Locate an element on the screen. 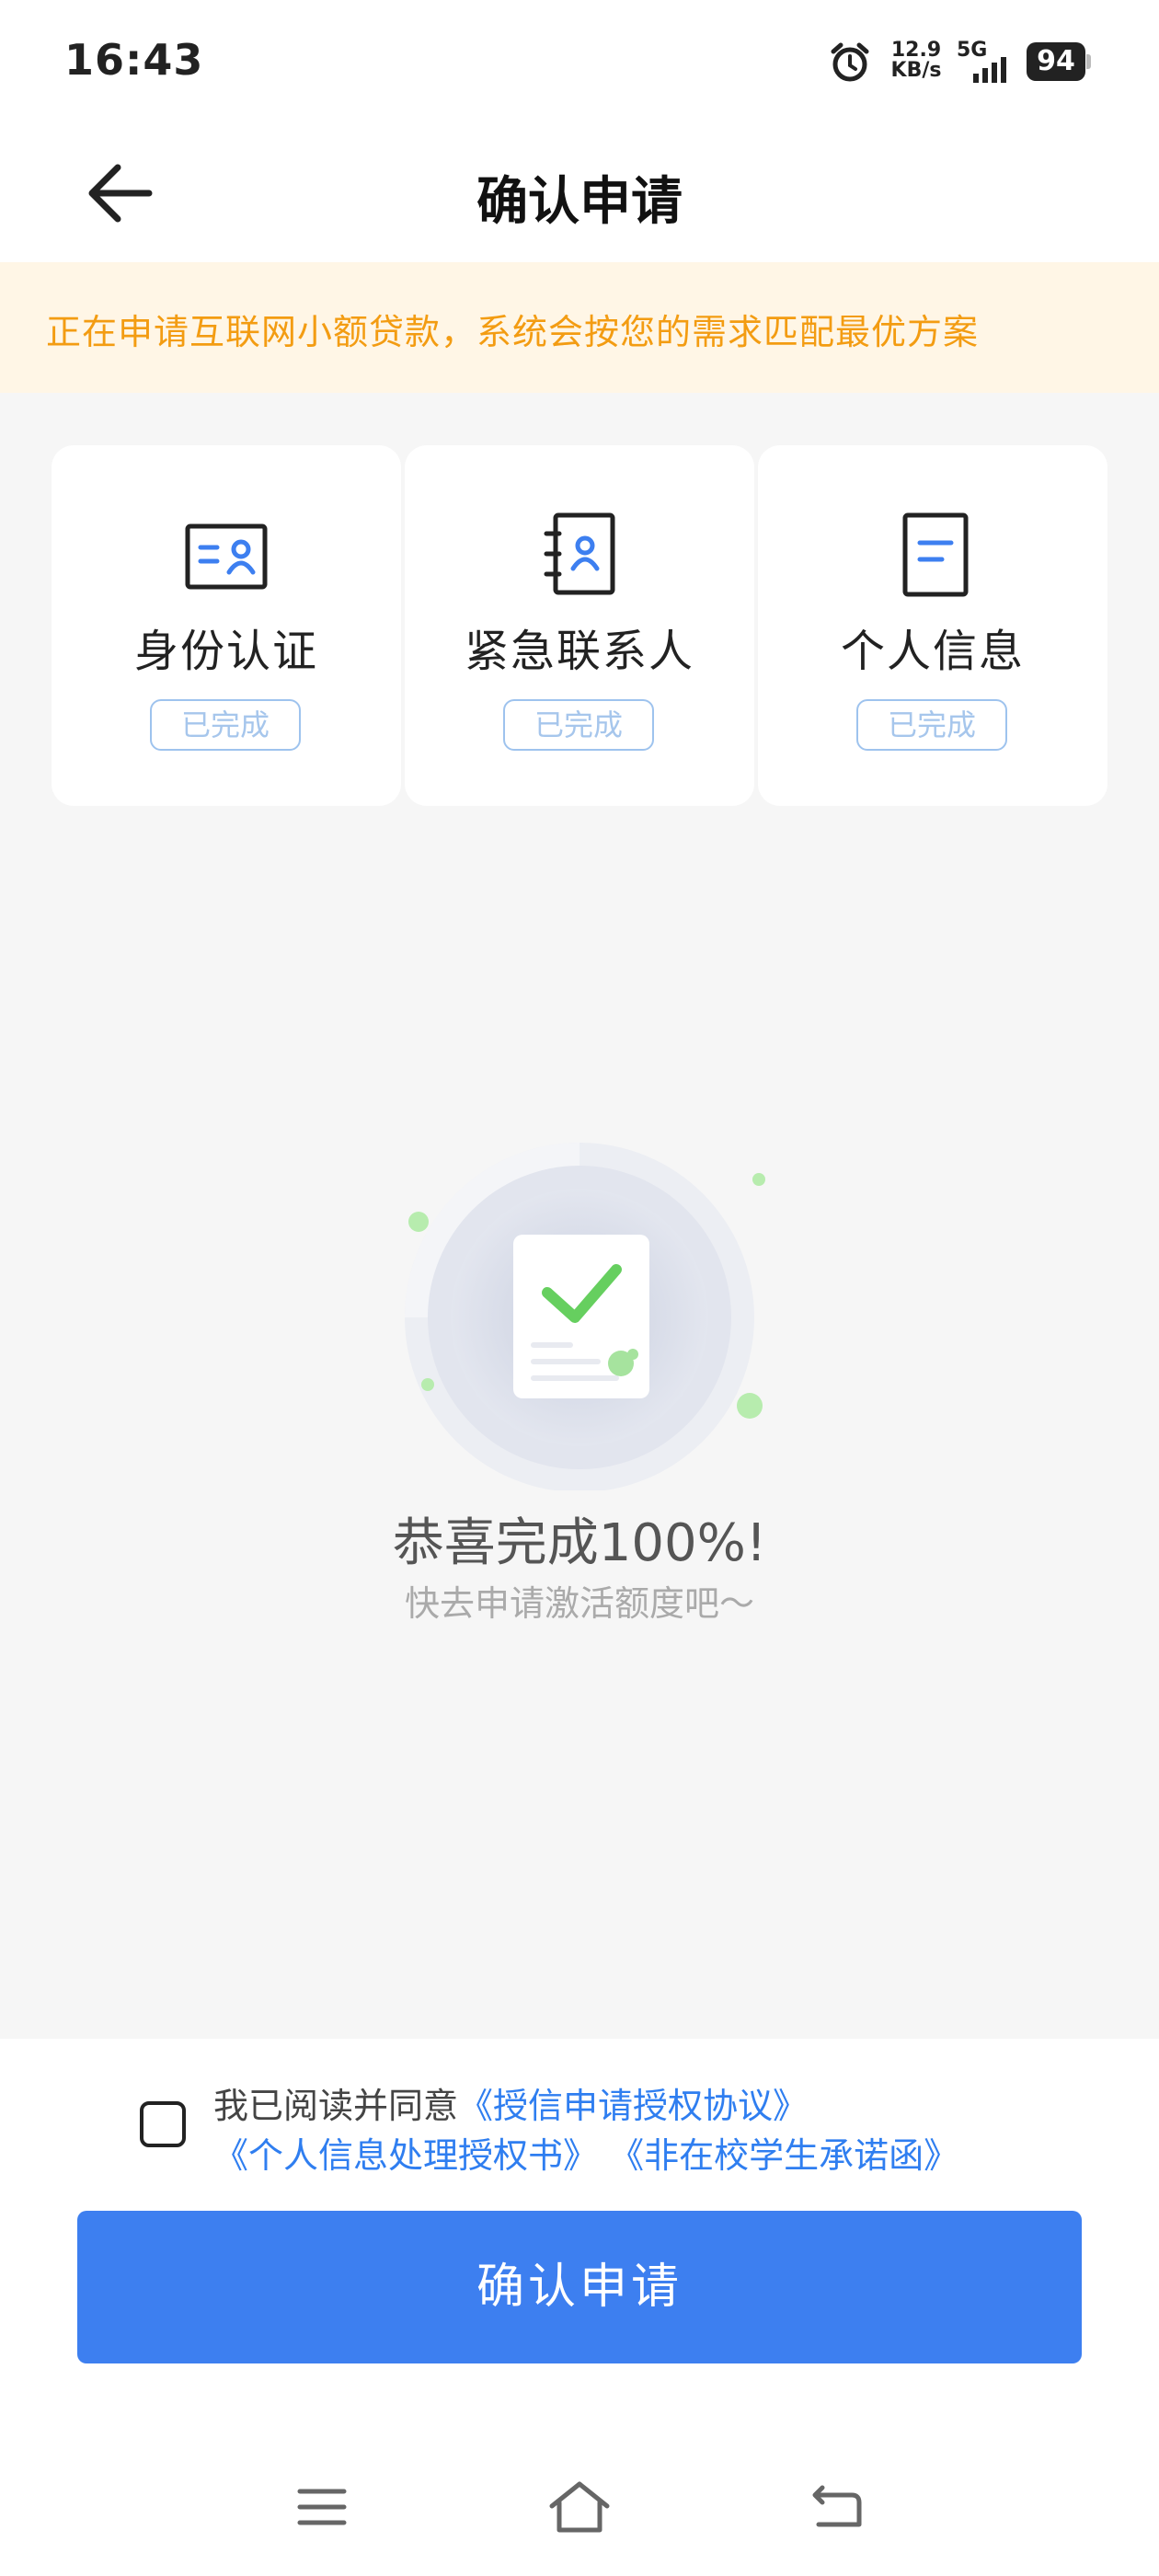 Image resolution: width=1159 pixels, height=2576 pixels. back-icon is located at coordinates (837, 2506).